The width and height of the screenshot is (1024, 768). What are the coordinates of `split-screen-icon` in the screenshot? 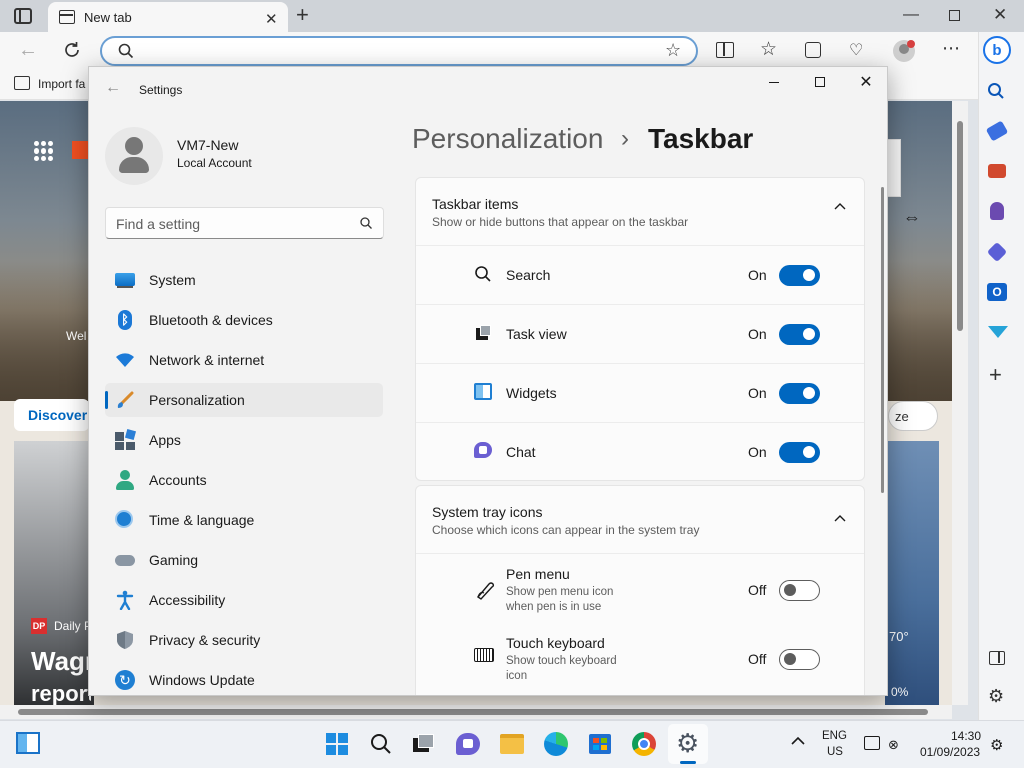 It's located at (725, 50).